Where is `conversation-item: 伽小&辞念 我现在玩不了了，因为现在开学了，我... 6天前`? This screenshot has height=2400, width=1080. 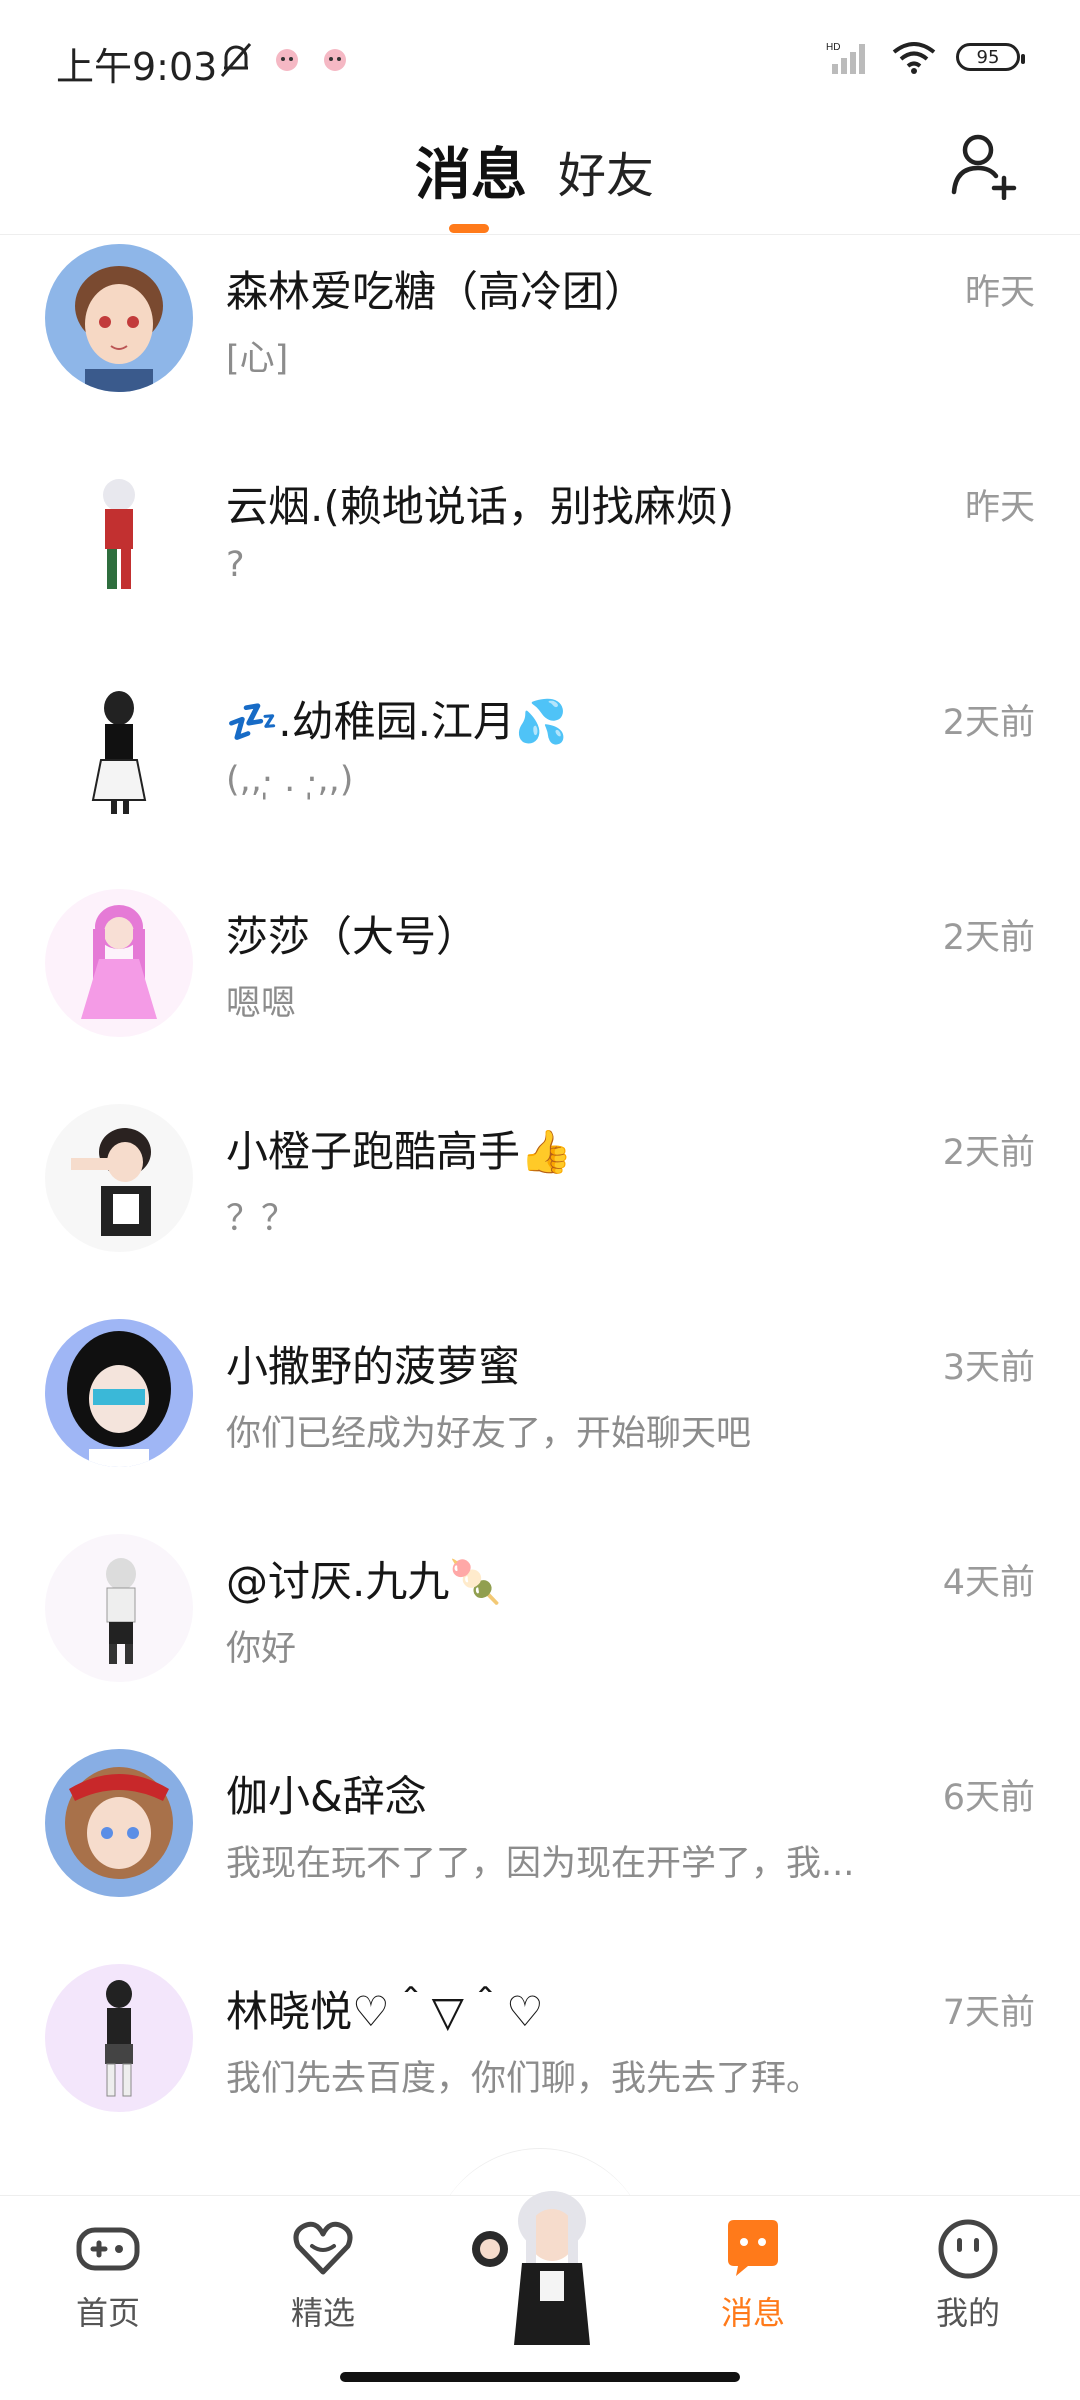
conversation-item: 伽小&辞念 我现在玩不了了，因为现在开学了，我... 6天前 is located at coordinates (540, 1850).